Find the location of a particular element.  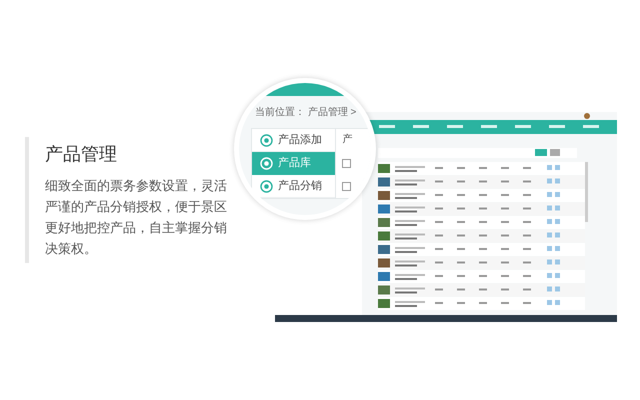

breadcrumb: 当前位置： 产品管理 > is located at coordinates (306, 113).